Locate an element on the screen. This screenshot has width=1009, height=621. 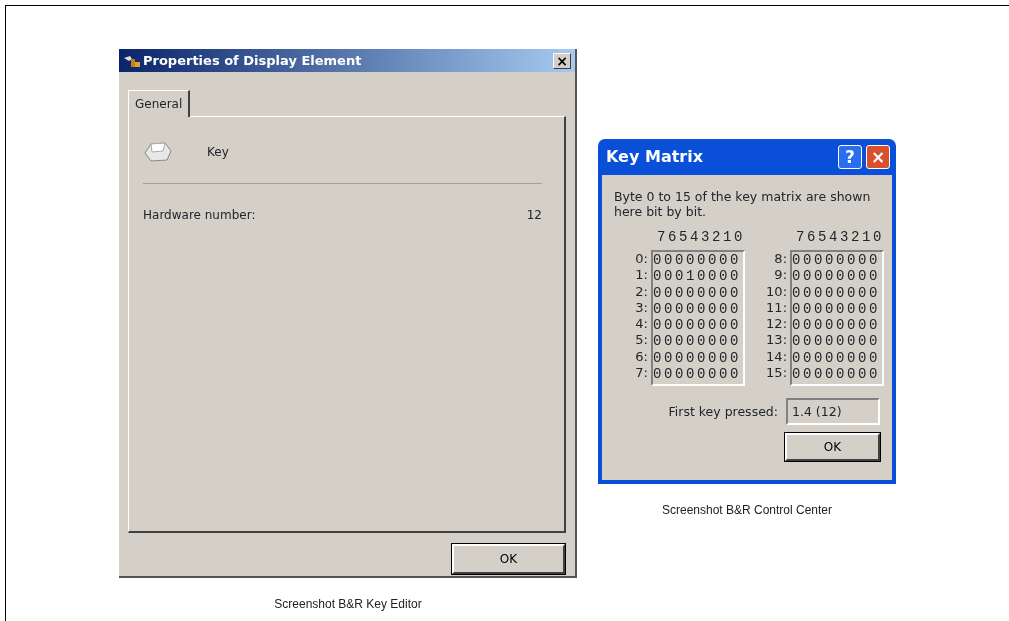
byte-label: 9: is located at coordinates (780, 274).